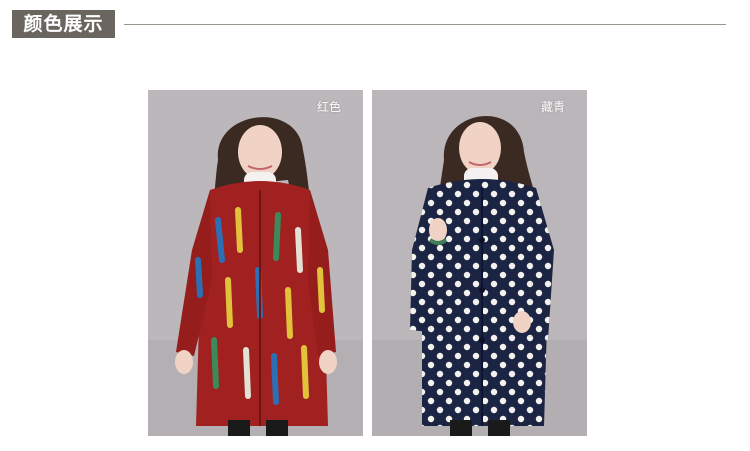 The image size is (750, 451). I want to click on section-title: 颜色展示, so click(63, 24).